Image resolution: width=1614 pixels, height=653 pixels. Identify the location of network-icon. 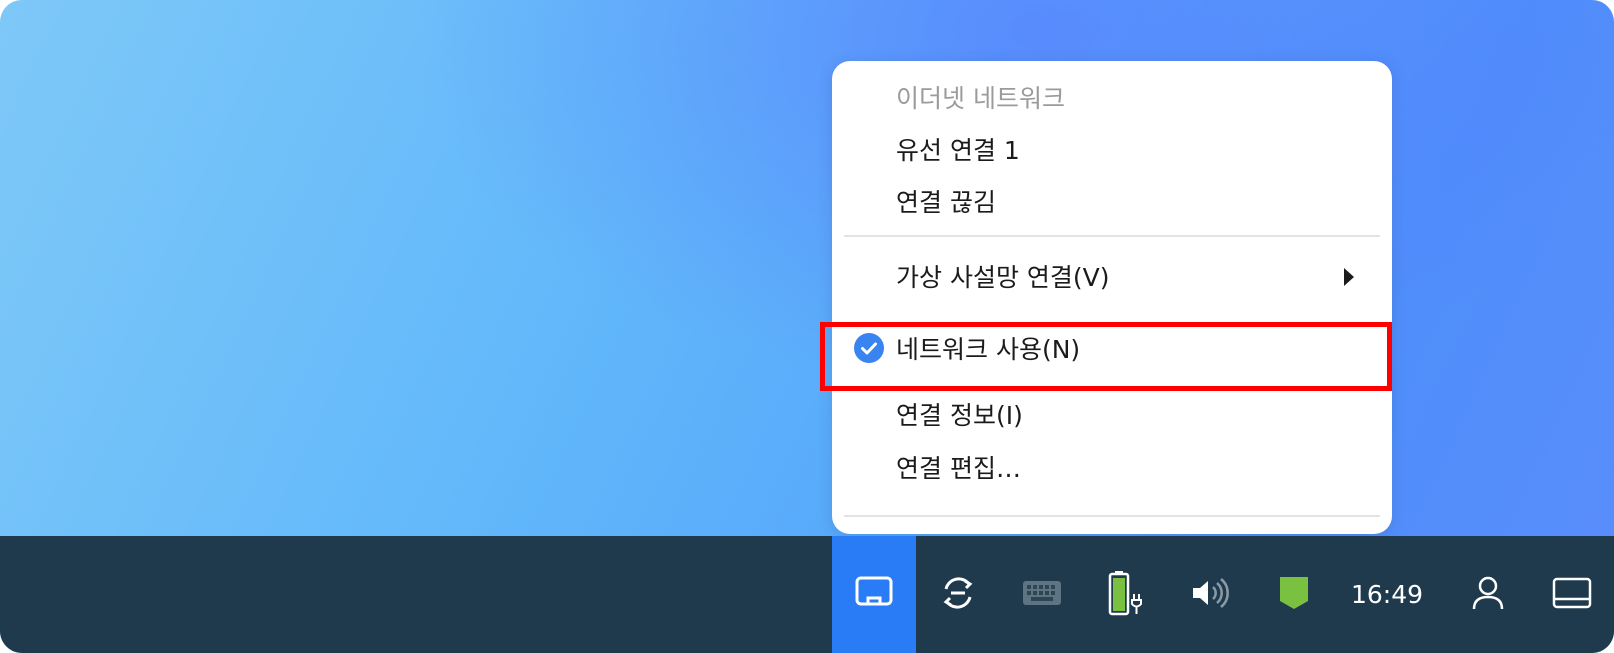
(874, 595).